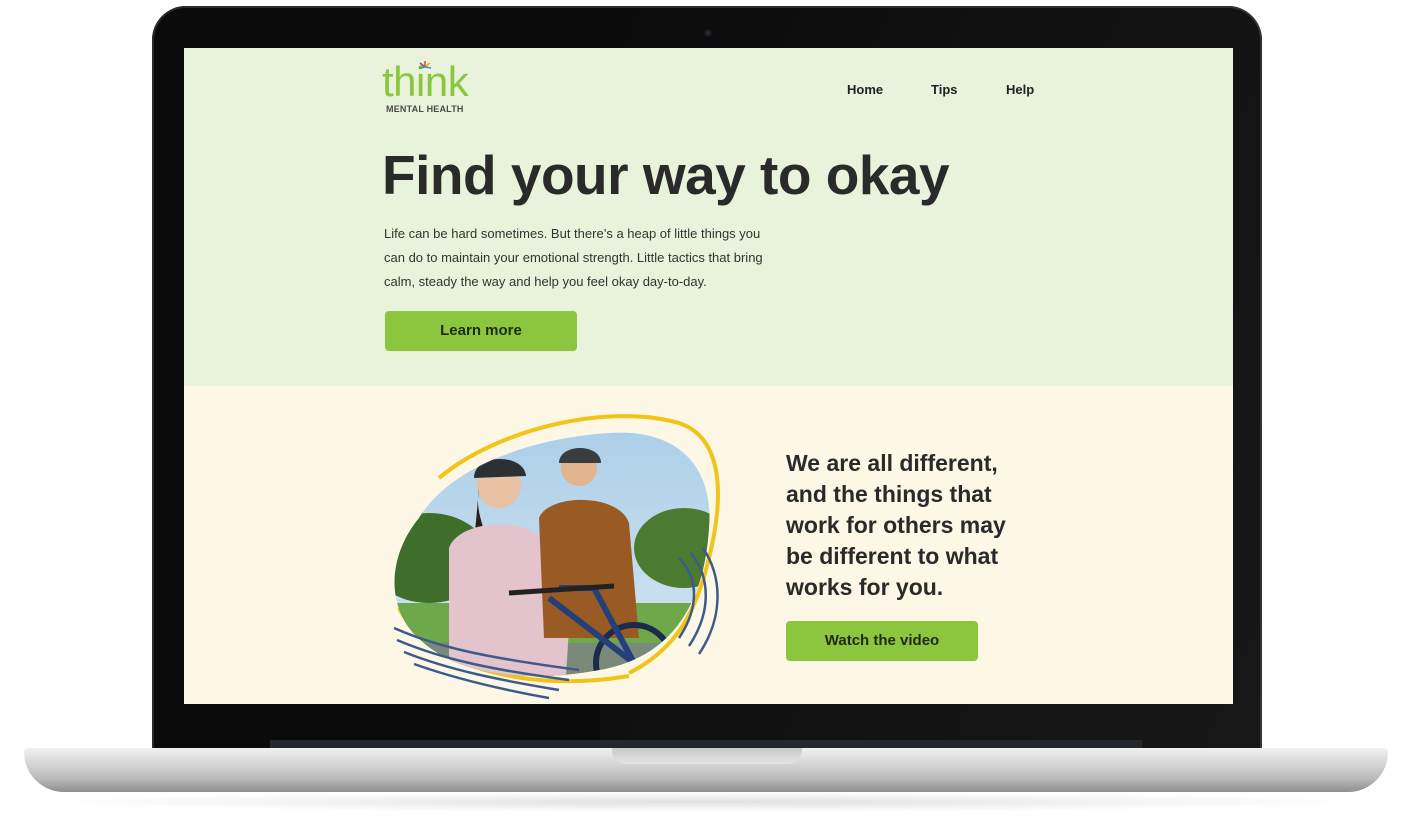 Image resolution: width=1408 pixels, height=834 pixels. I want to click on nav-home: Home, so click(865, 91).